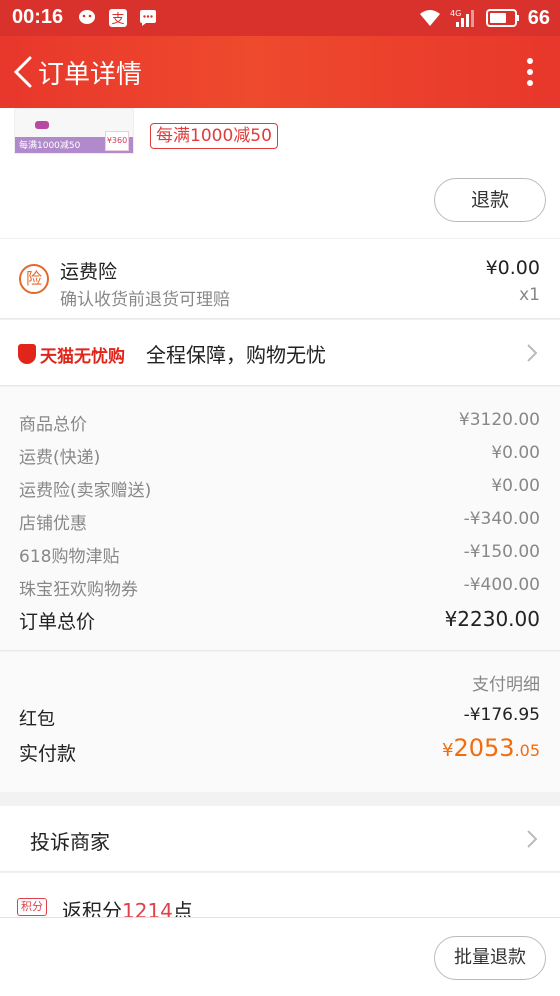 This screenshot has height=996, width=560. Describe the element at coordinates (484, 748) in the screenshot. I see `actual-paid-integer: 2053` at that location.